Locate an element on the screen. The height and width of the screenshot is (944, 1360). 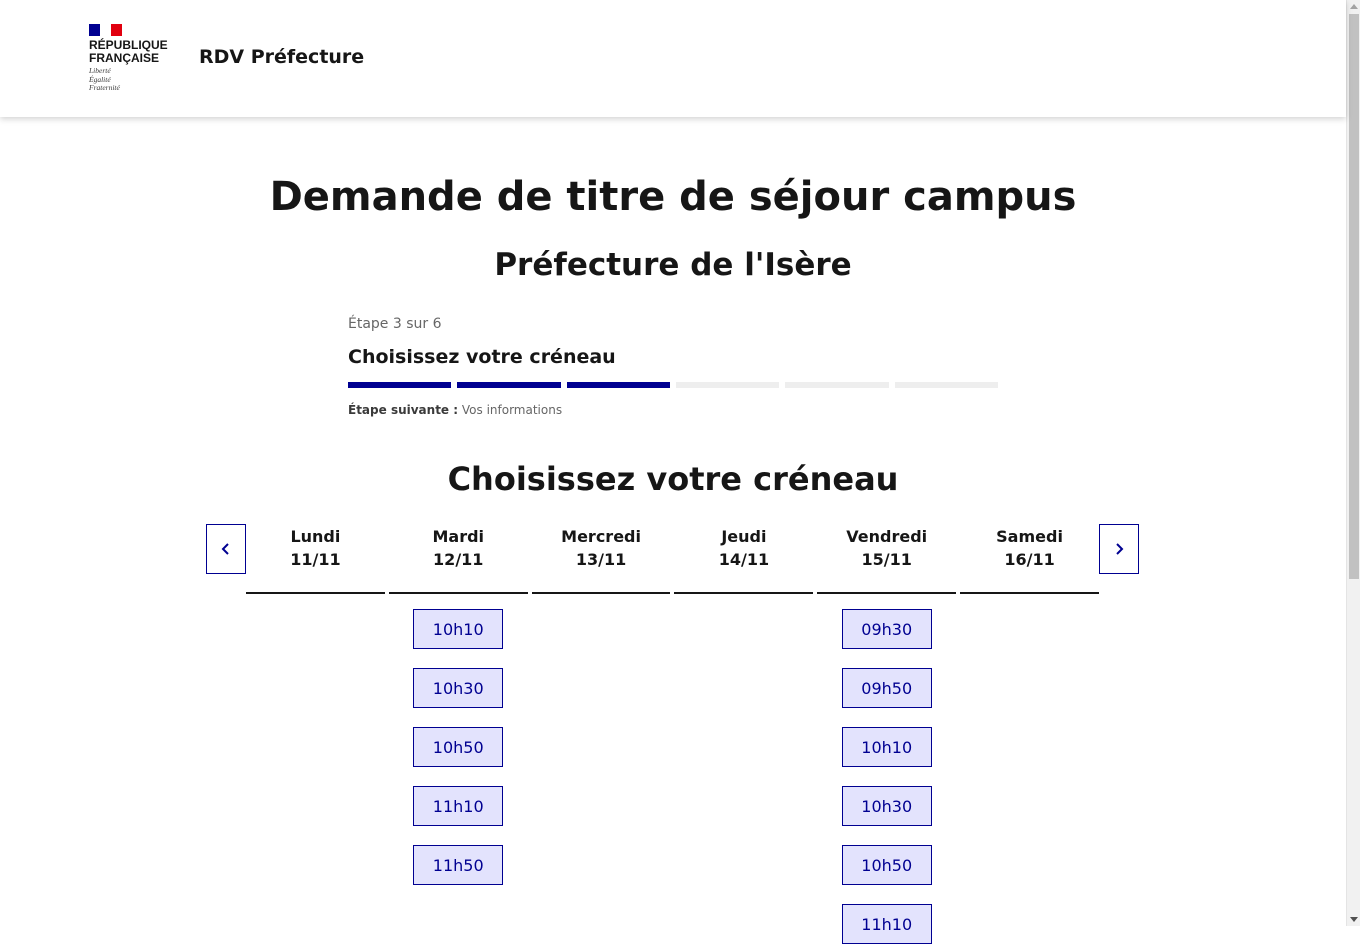
step-title: Choisissez votre créneau is located at coordinates (482, 357).